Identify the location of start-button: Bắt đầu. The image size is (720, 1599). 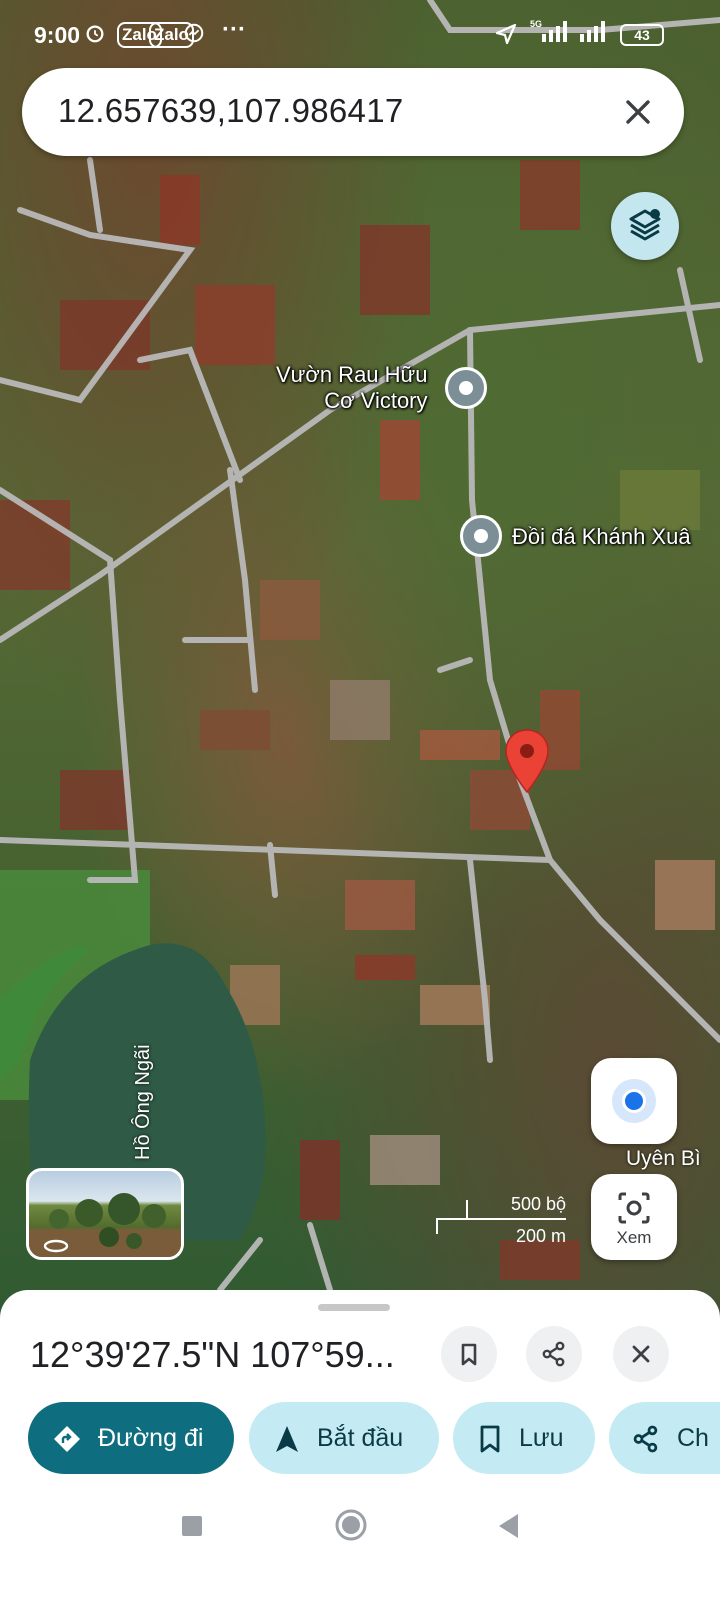
(344, 1438).